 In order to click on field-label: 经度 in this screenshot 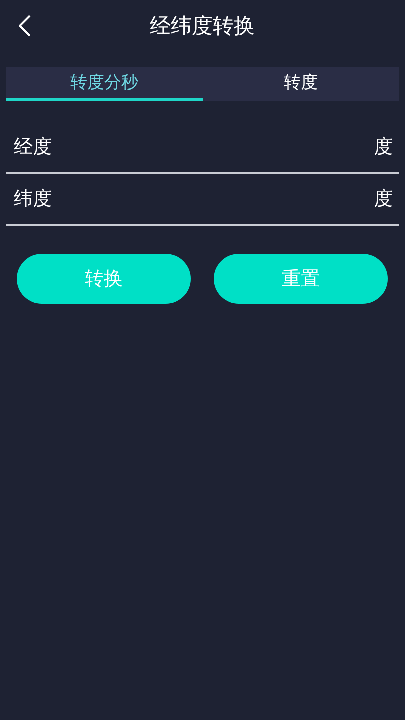, I will do `click(33, 147)`.